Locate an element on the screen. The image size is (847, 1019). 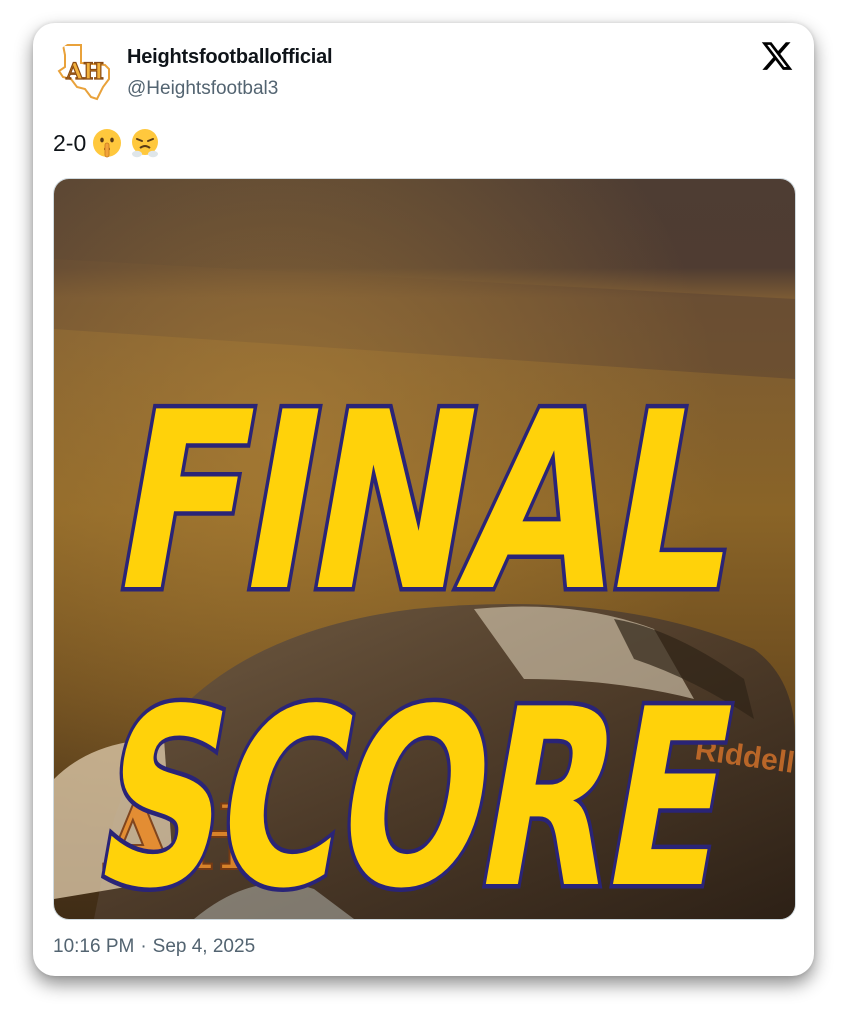
display-name: Heightsfootballofficial is located at coordinates (230, 57).